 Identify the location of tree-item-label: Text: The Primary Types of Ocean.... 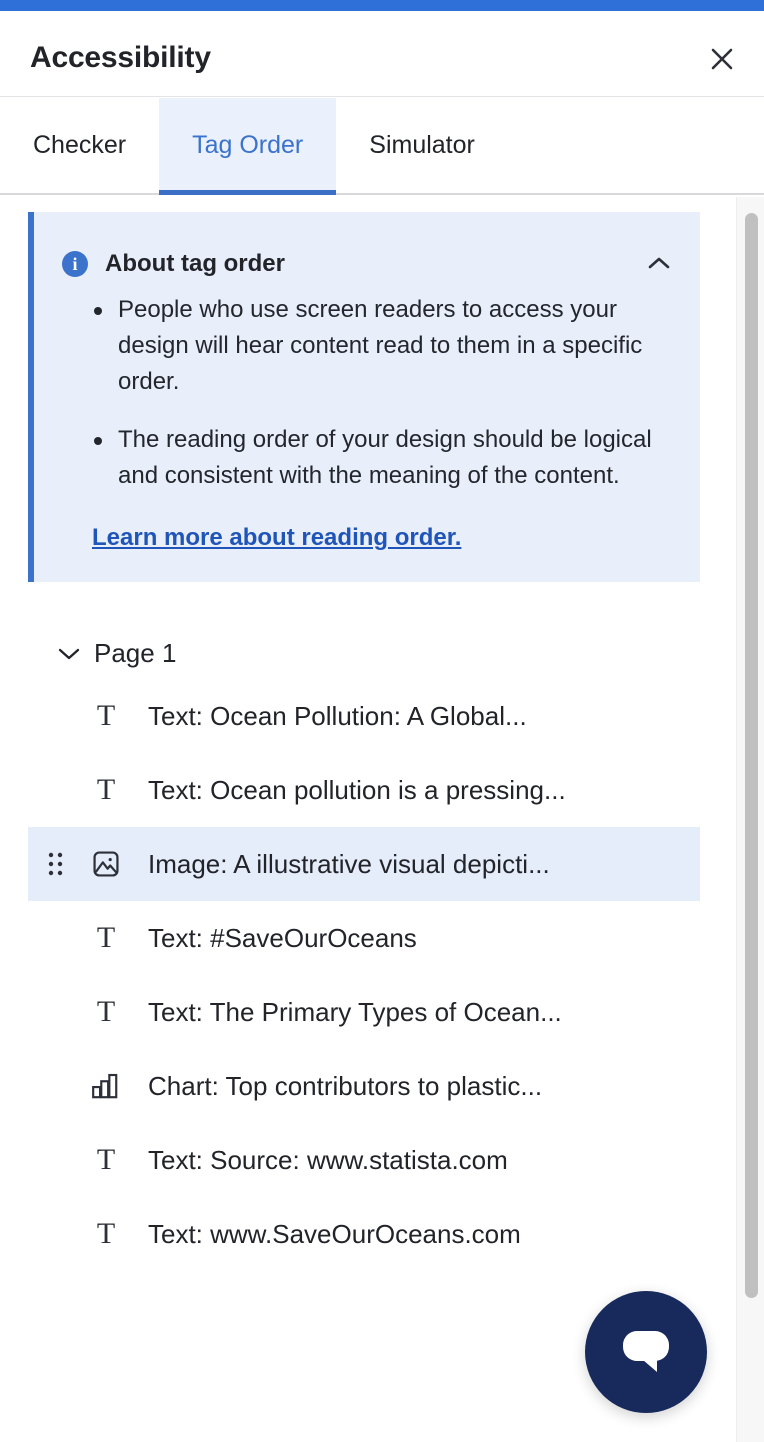
(355, 1011).